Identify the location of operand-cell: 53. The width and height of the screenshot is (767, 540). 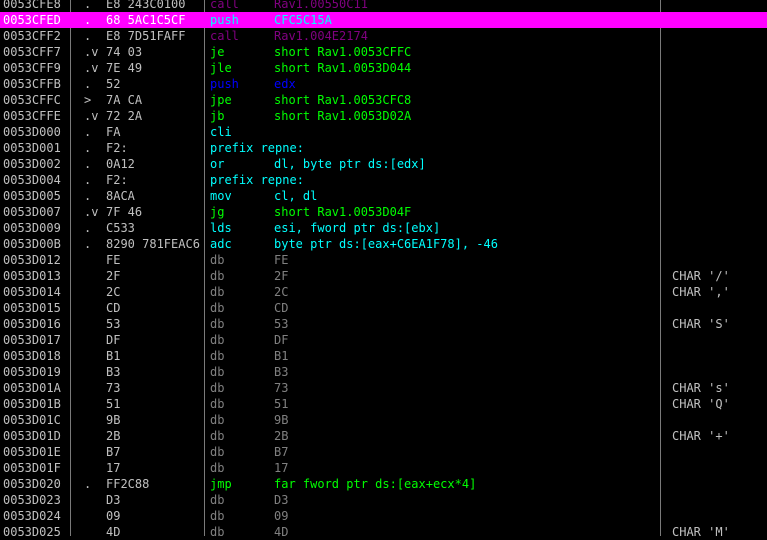
(281, 324).